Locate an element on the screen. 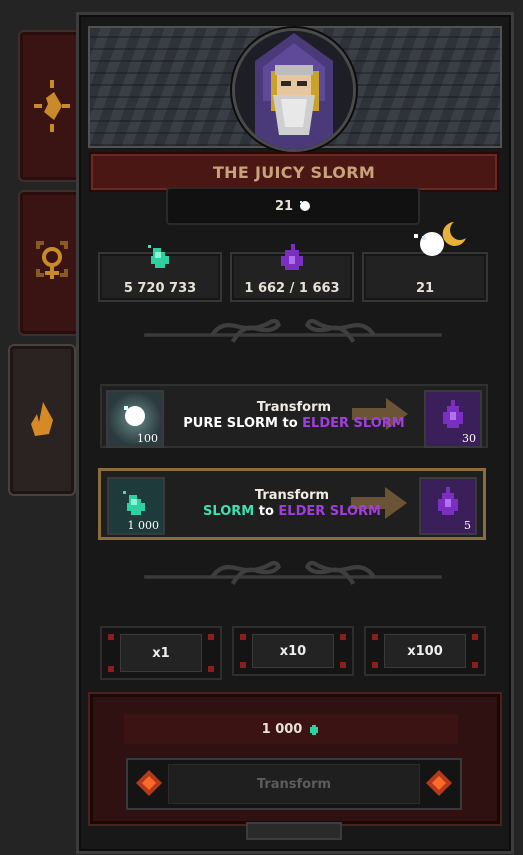 The width and height of the screenshot is (523, 855). transform-cost: 1 000 is located at coordinates (291, 729).